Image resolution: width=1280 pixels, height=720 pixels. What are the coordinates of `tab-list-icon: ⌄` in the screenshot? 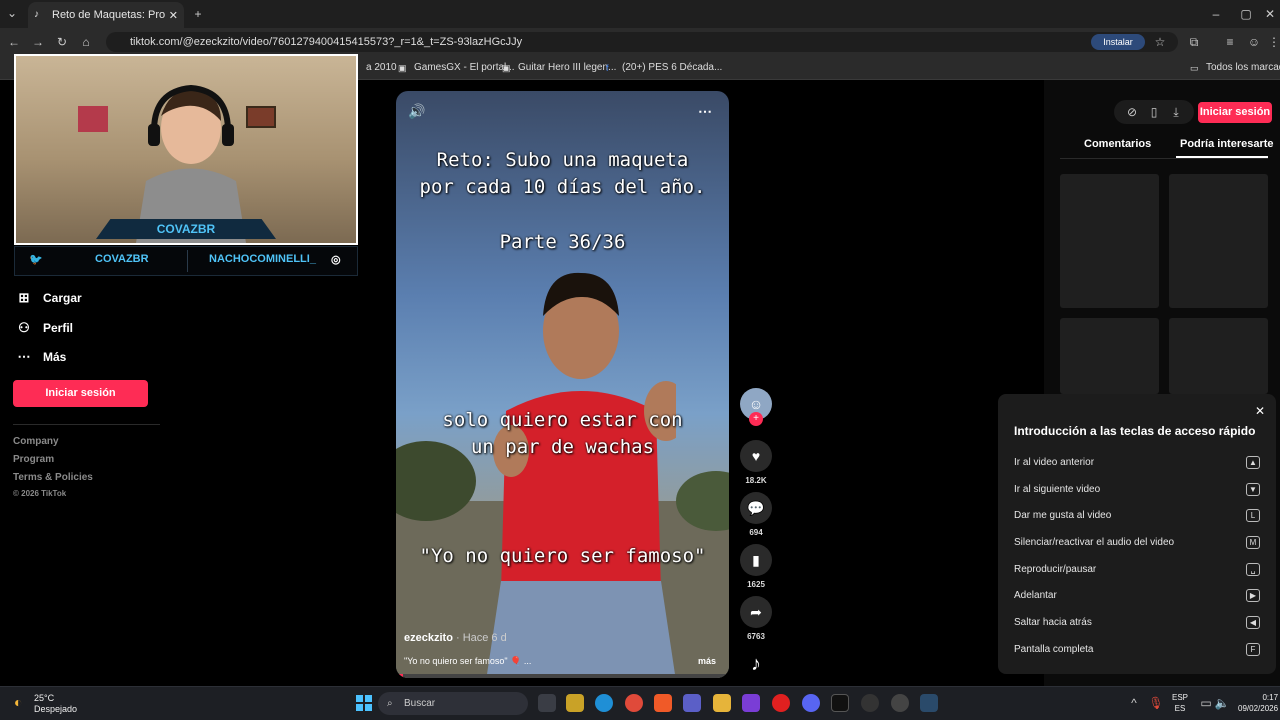 It's located at (12, 13).